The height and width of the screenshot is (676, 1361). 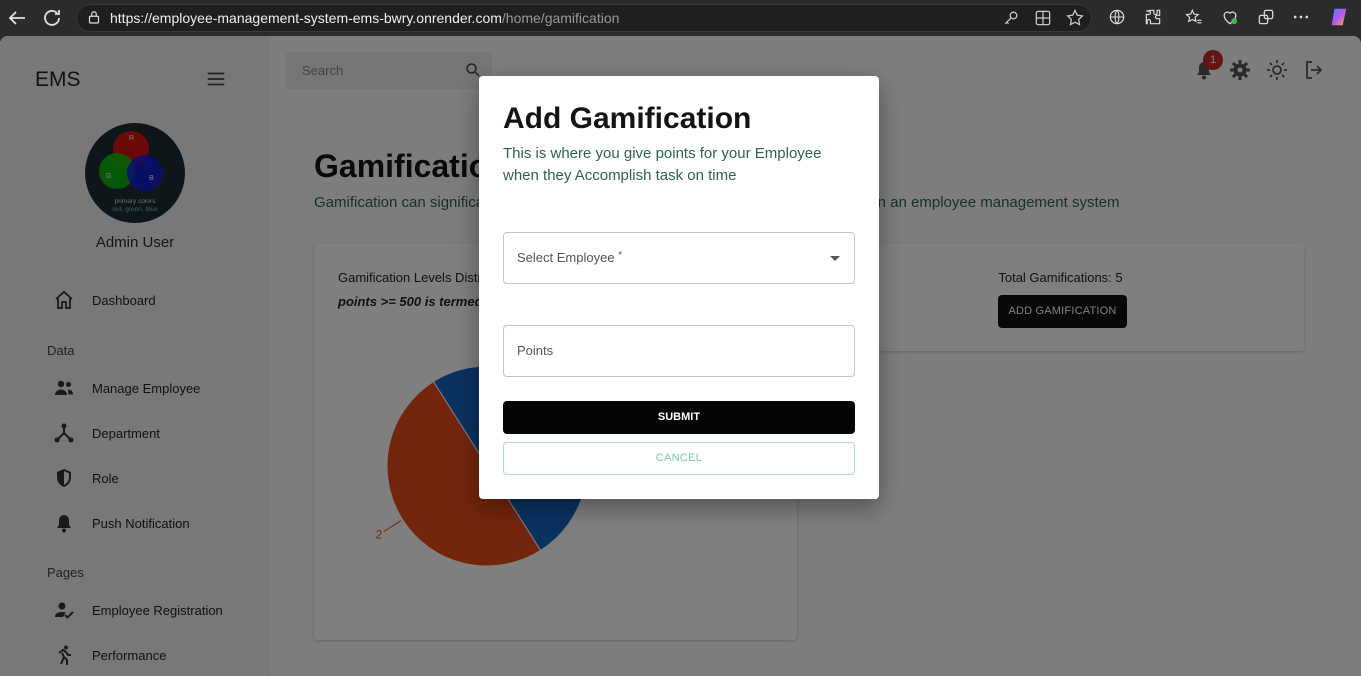 What do you see at coordinates (1153, 17) in the screenshot?
I see `extensions-icon` at bounding box center [1153, 17].